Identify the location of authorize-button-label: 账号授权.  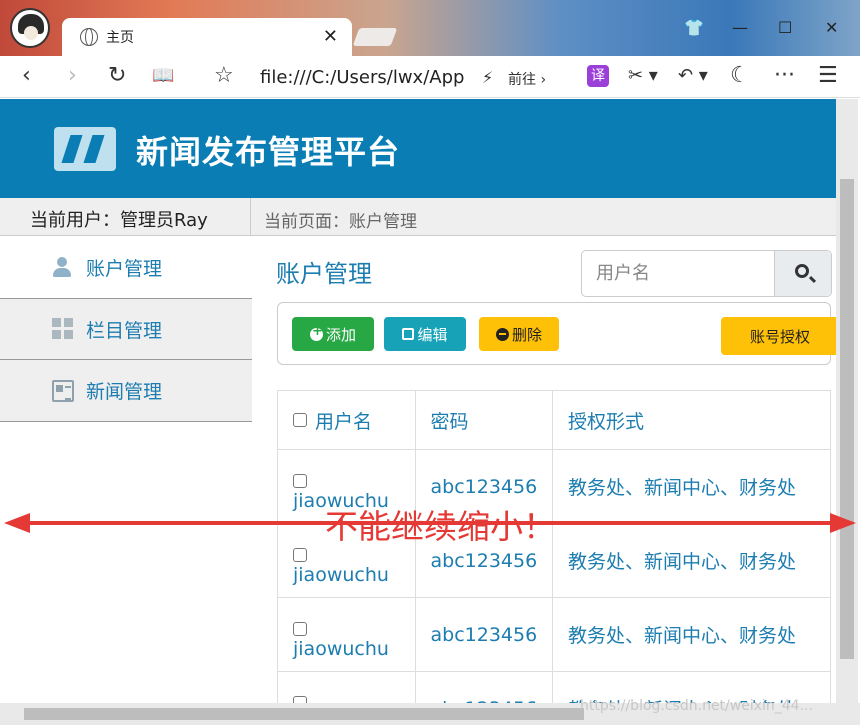
(779, 336).